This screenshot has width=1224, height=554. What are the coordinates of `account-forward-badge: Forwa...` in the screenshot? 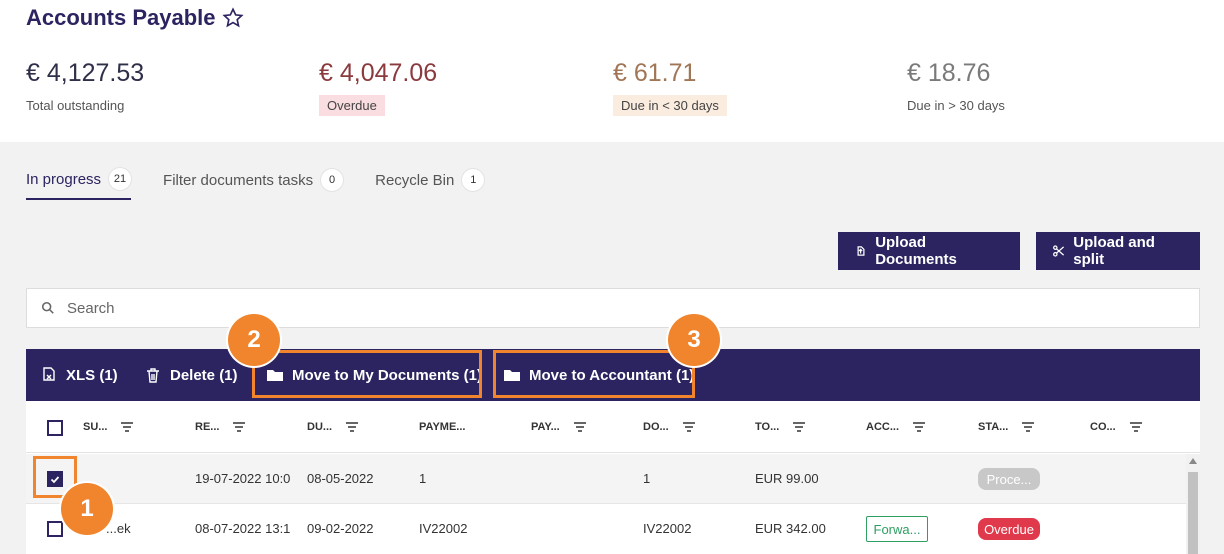 It's located at (897, 529).